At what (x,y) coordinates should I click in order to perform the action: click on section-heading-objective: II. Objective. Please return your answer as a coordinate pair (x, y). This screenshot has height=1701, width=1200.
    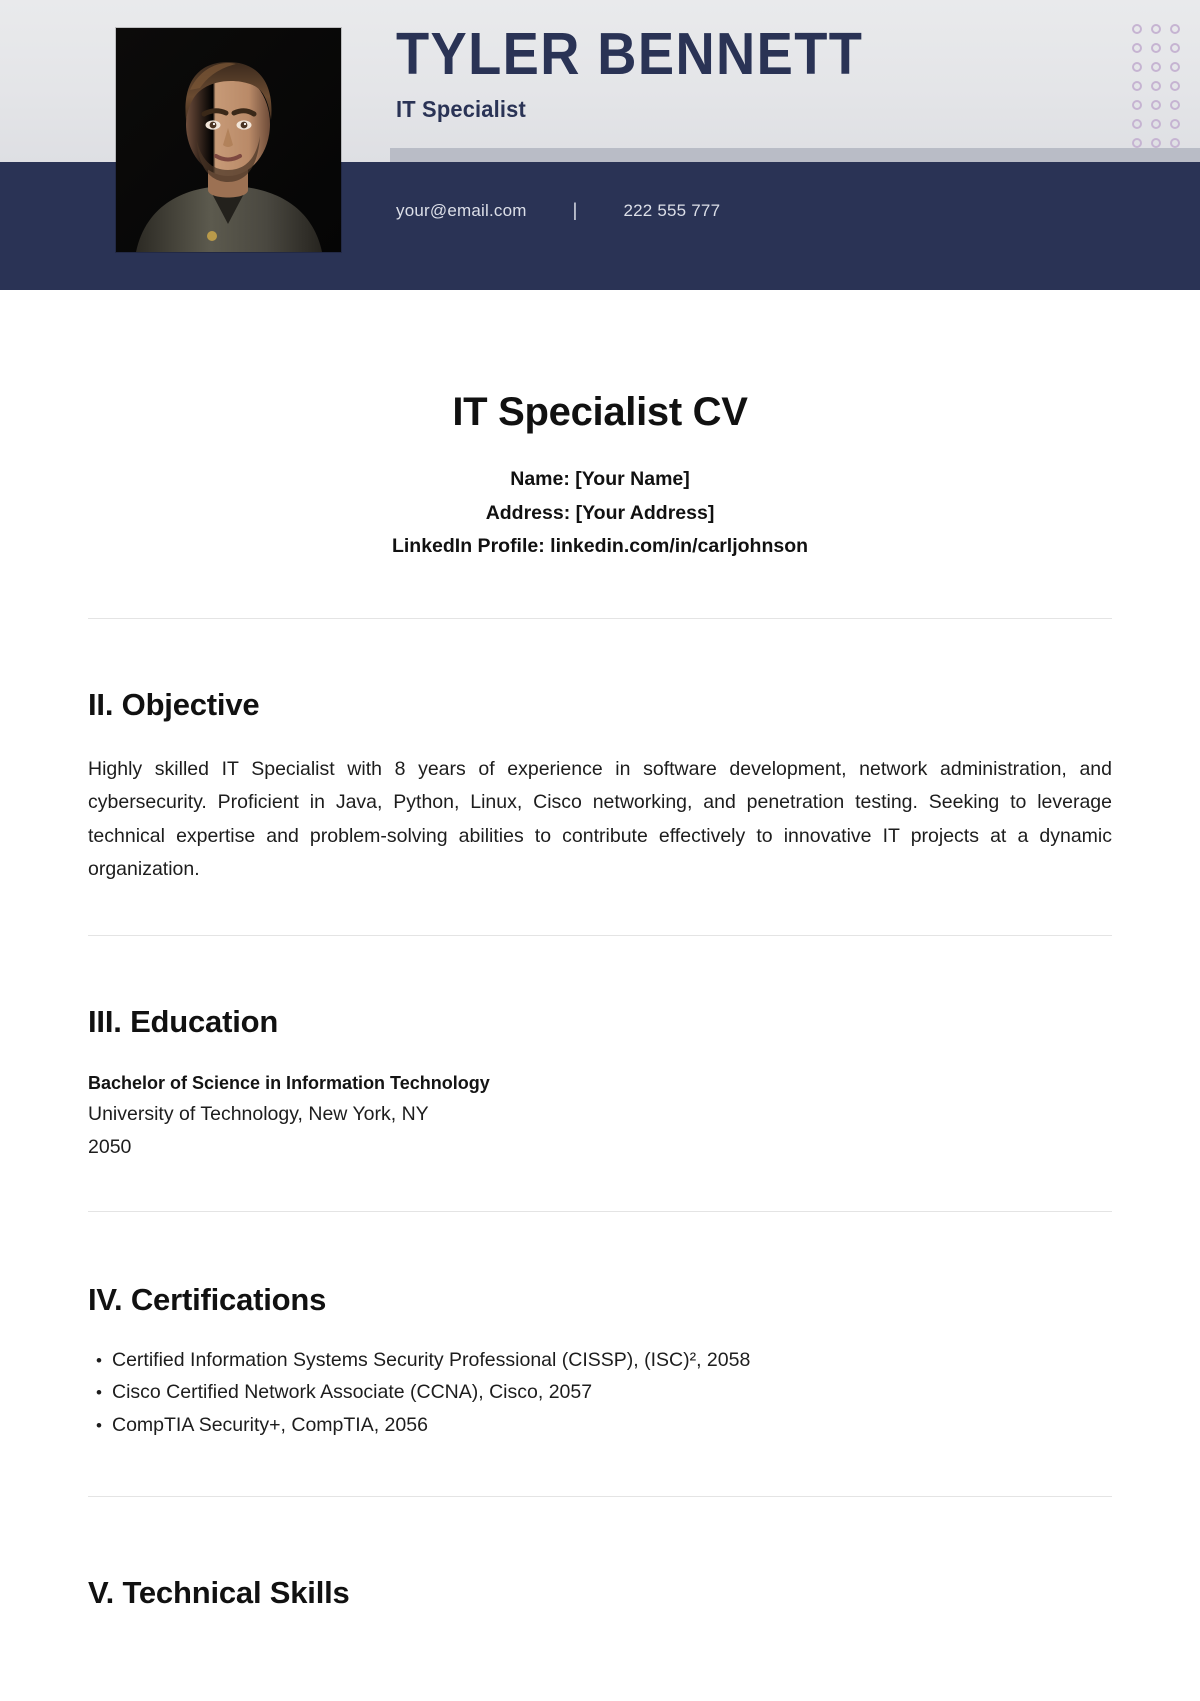
    Looking at the image, I should click on (174, 704).